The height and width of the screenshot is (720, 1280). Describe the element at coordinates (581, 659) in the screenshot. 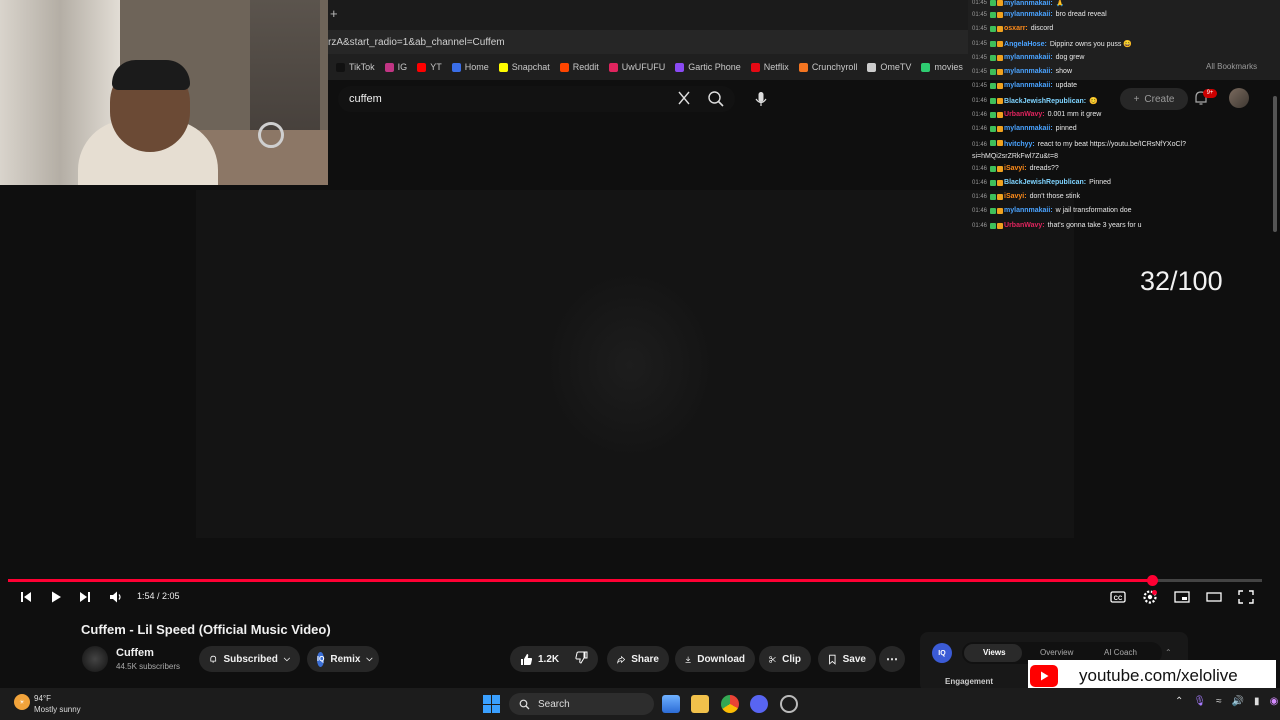

I see `dislike-button` at that location.